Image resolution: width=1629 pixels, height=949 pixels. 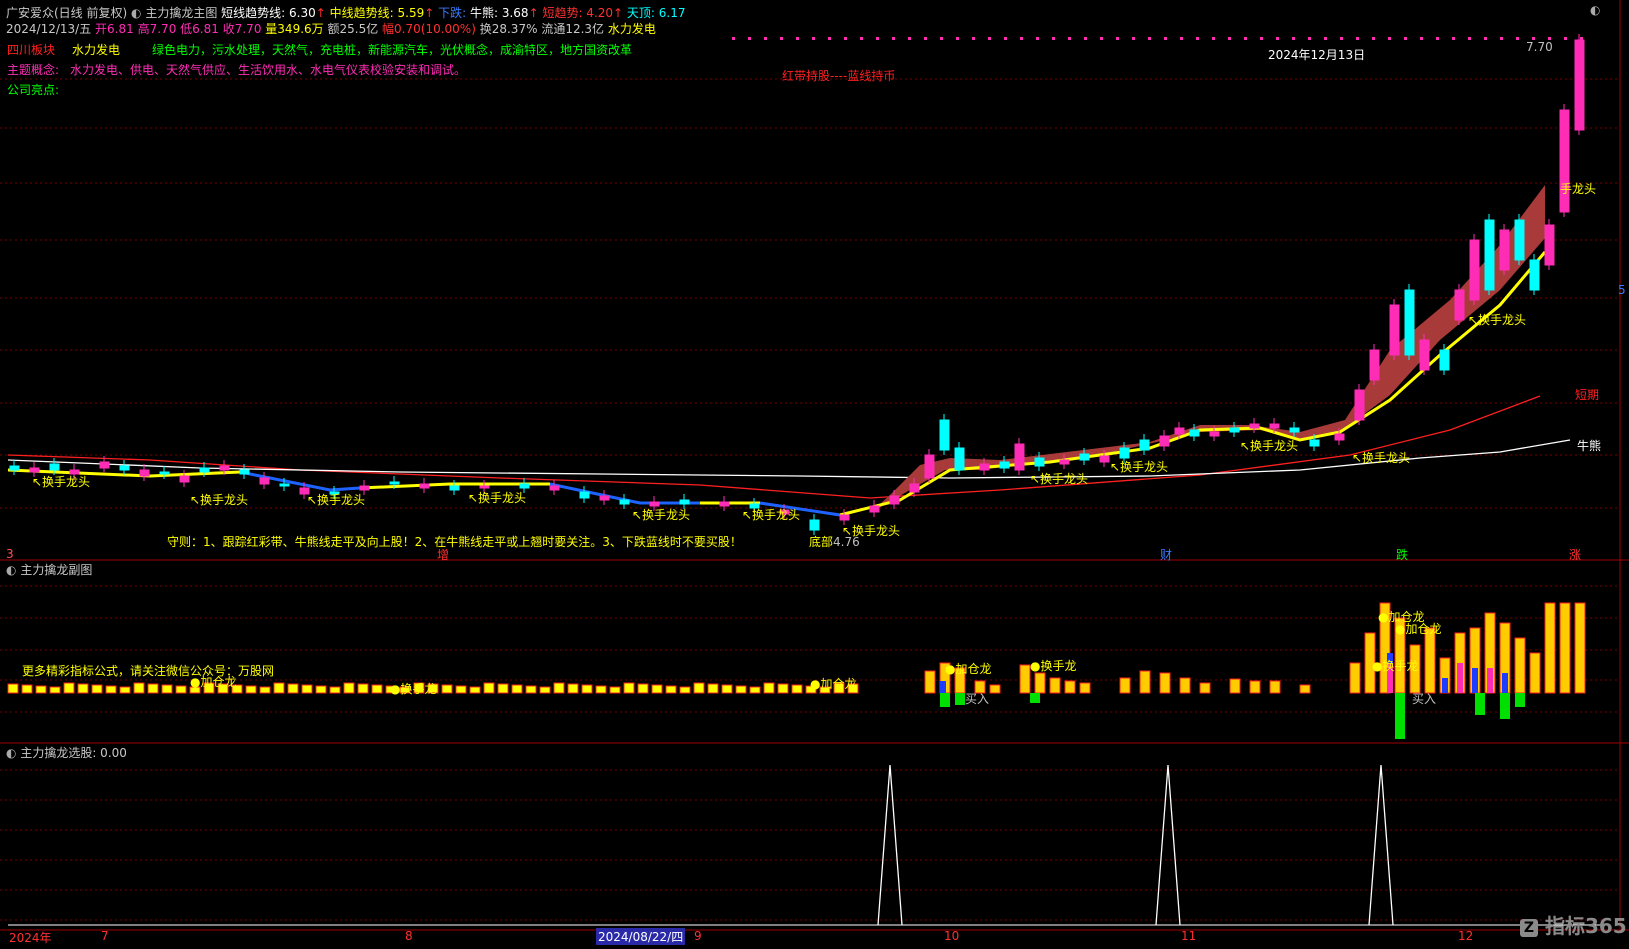 What do you see at coordinates (294, 29) in the screenshot?
I see `volume-value: 量349.6万` at bounding box center [294, 29].